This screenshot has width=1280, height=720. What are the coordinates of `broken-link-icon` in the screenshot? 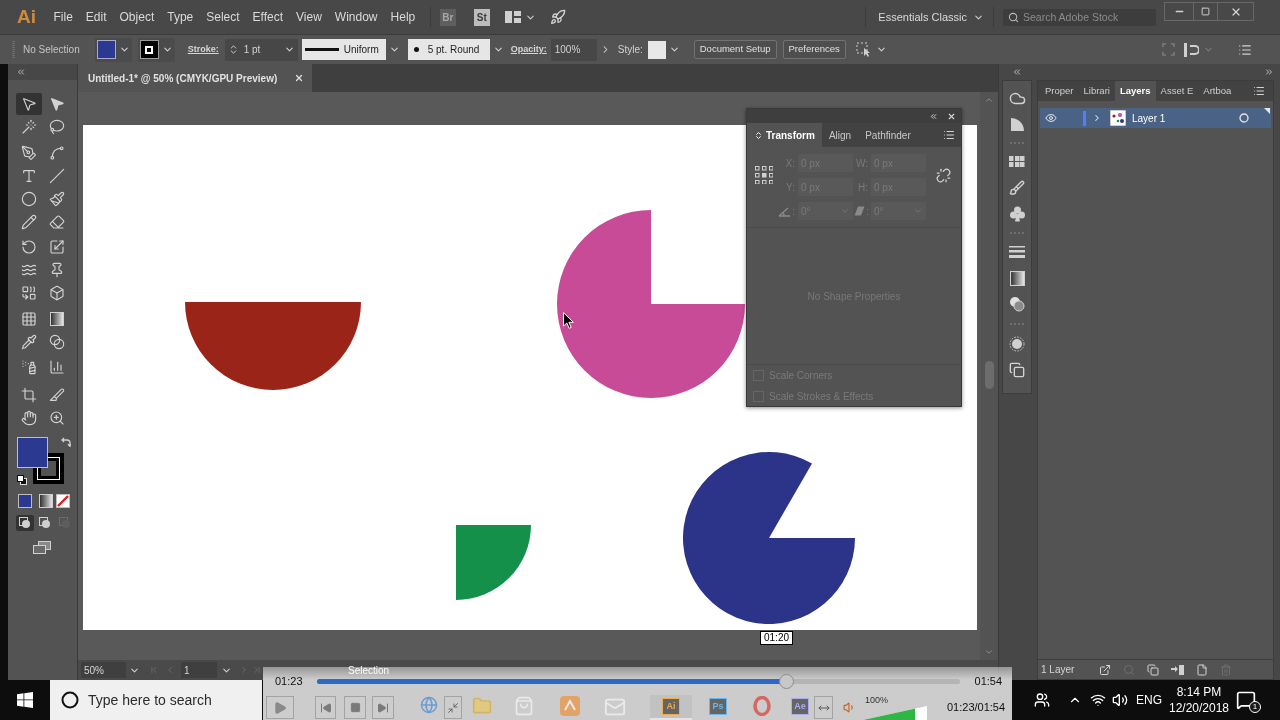 It's located at (943, 175).